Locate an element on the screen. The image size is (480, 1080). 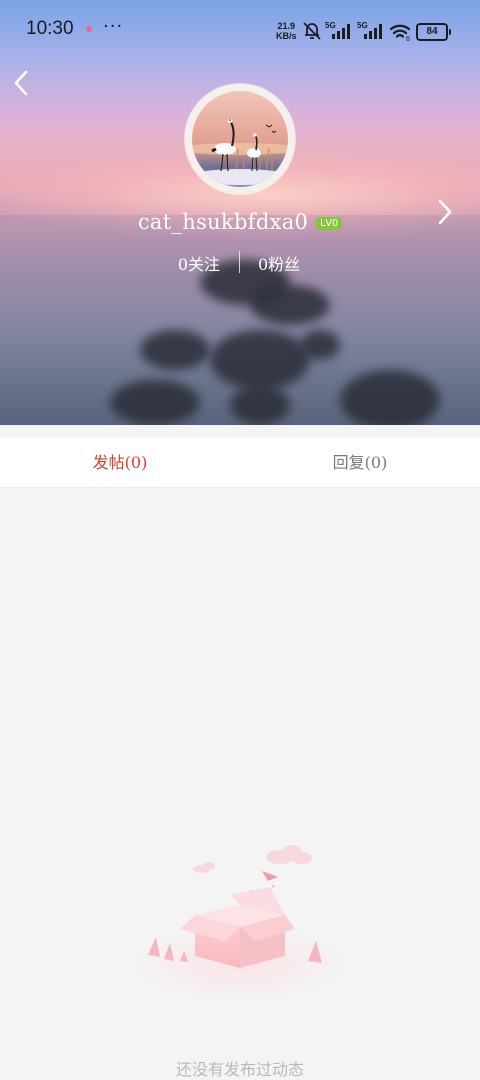
profile-stats: 0关注 0粉丝 is located at coordinates (240, 263).